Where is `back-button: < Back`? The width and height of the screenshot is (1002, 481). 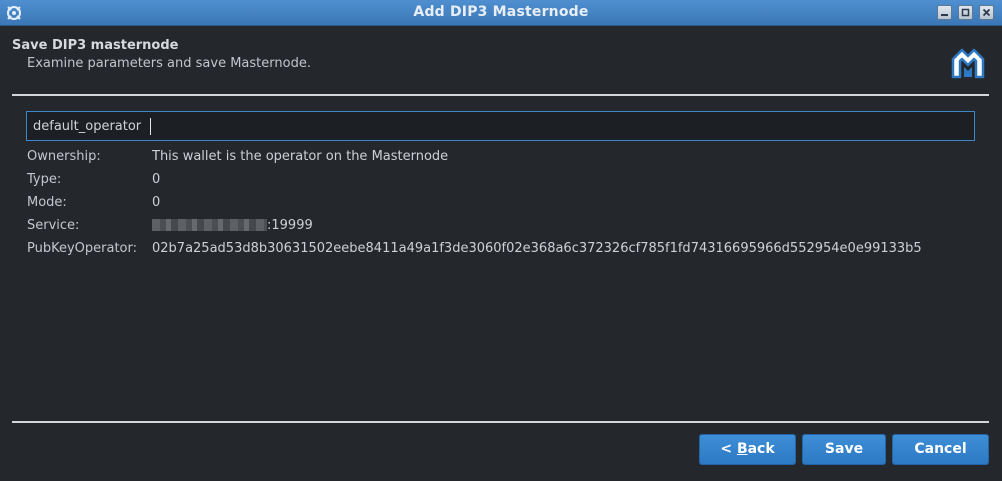
back-button: < Back is located at coordinates (747, 449).